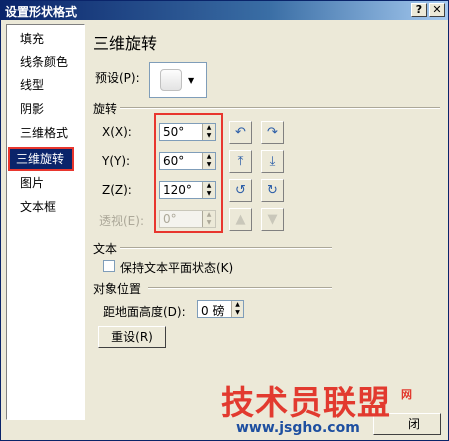 Image resolution: width=449 pixels, height=441 pixels. What do you see at coordinates (45, 207) in the screenshot?
I see `nav-item-textbox: 文本框` at bounding box center [45, 207].